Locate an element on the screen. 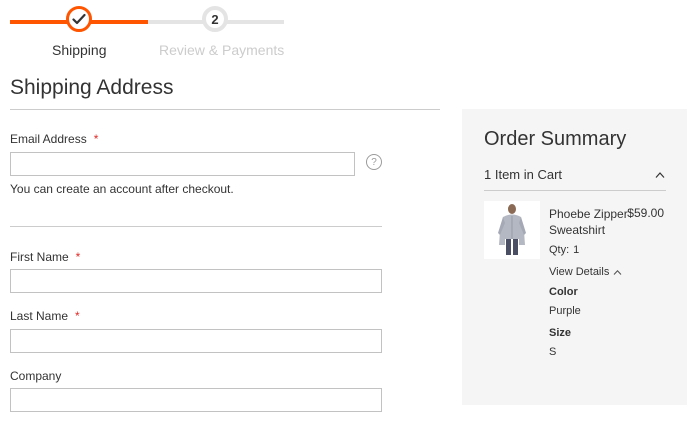  option-label-color: Color is located at coordinates (563, 292).